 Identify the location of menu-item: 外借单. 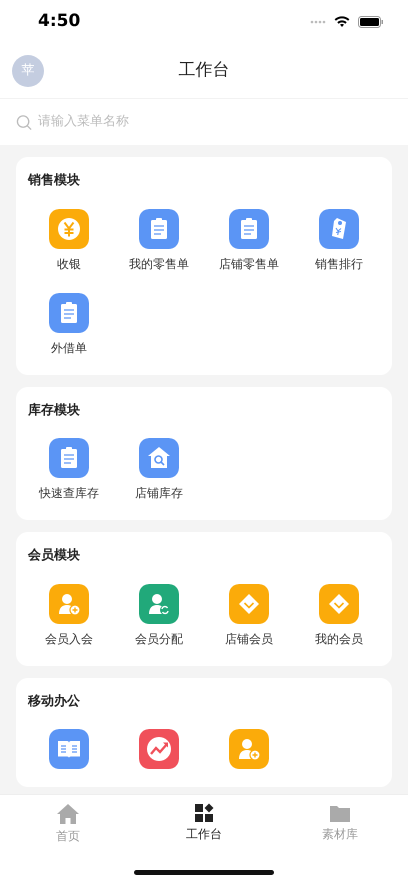
(69, 324).